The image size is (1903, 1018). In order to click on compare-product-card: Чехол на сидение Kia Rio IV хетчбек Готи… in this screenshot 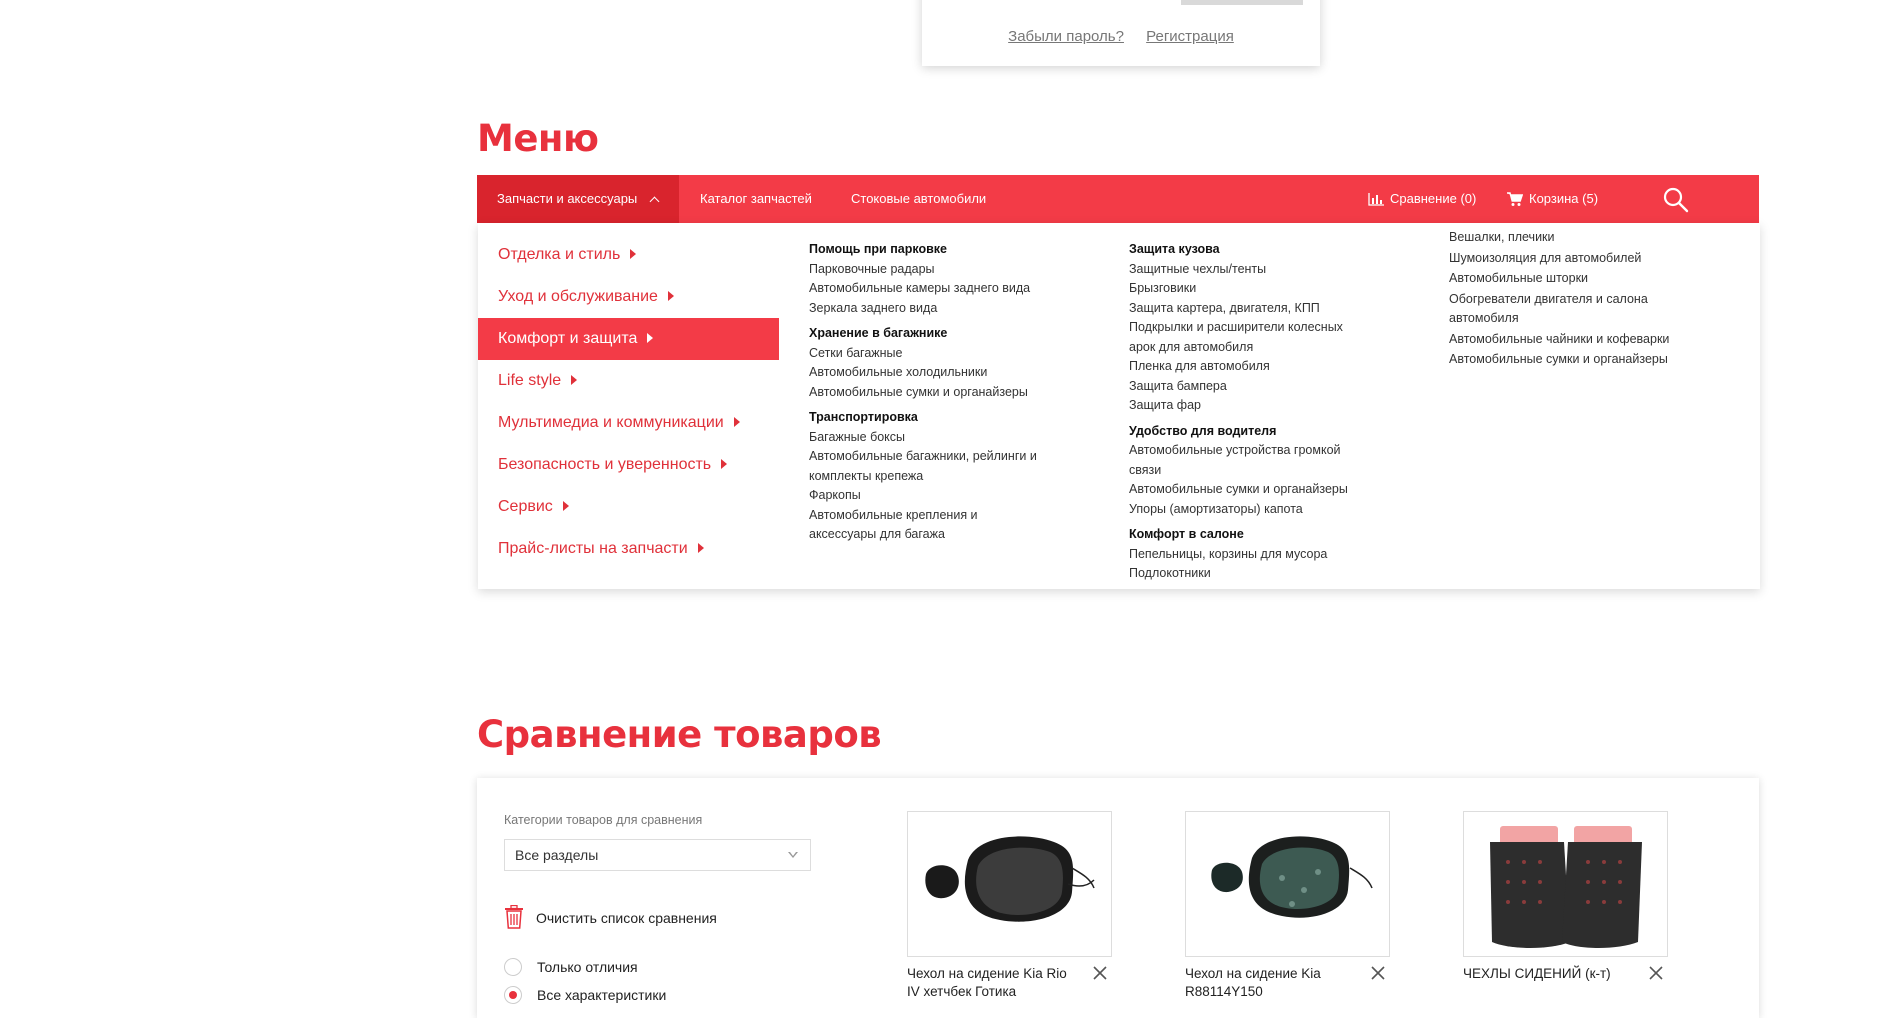, I will do `click(1009, 905)`.